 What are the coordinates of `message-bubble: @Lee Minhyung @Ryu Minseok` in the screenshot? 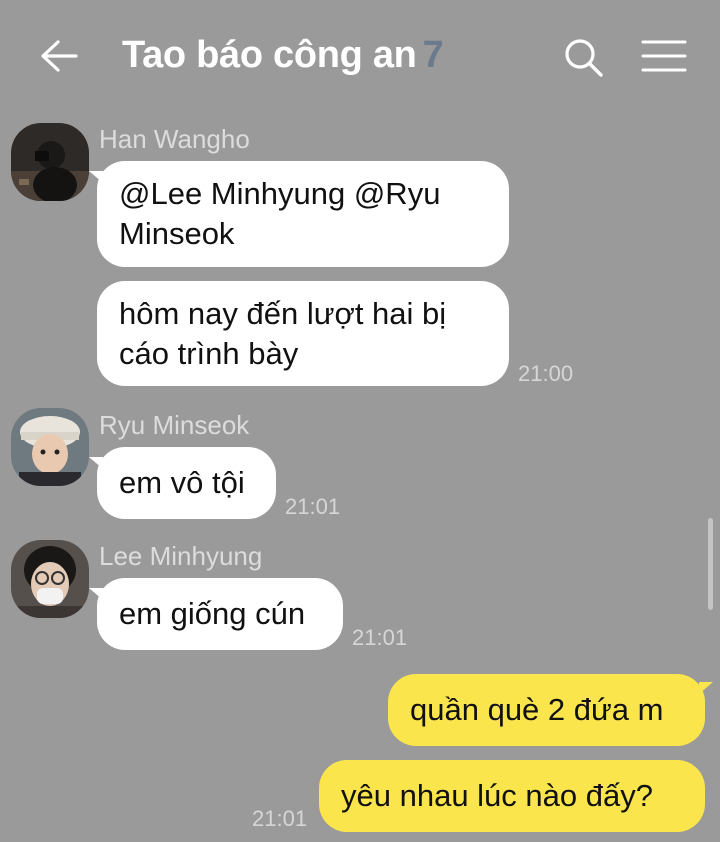 It's located at (299, 214).